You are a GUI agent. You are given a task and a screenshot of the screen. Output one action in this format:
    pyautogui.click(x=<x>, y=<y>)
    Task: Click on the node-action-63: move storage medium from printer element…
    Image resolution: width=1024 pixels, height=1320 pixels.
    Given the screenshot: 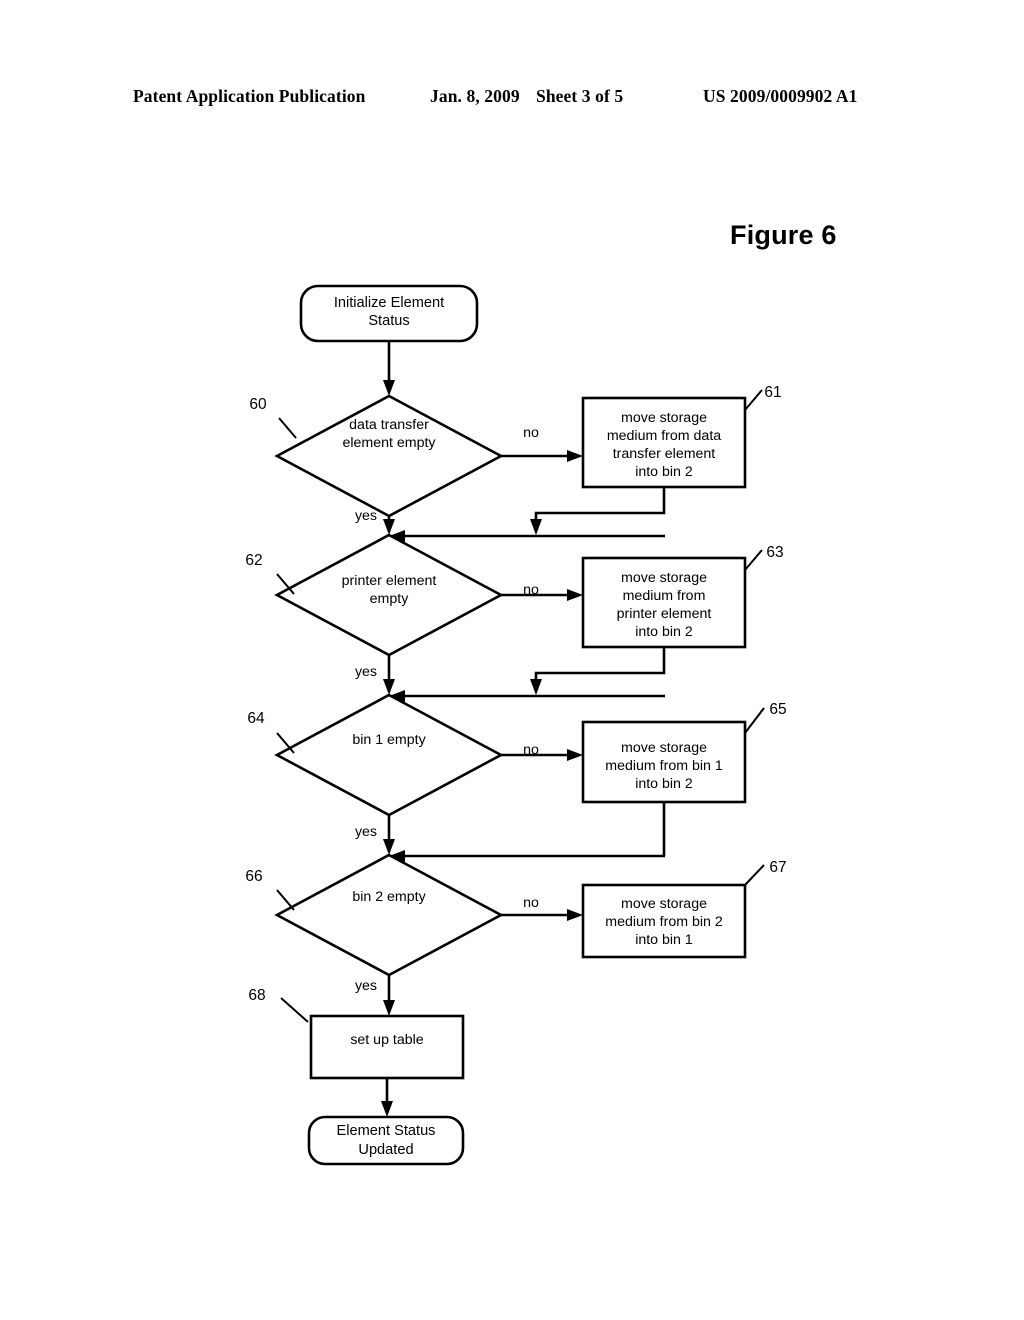 What is the action you would take?
    pyautogui.click(x=664, y=602)
    